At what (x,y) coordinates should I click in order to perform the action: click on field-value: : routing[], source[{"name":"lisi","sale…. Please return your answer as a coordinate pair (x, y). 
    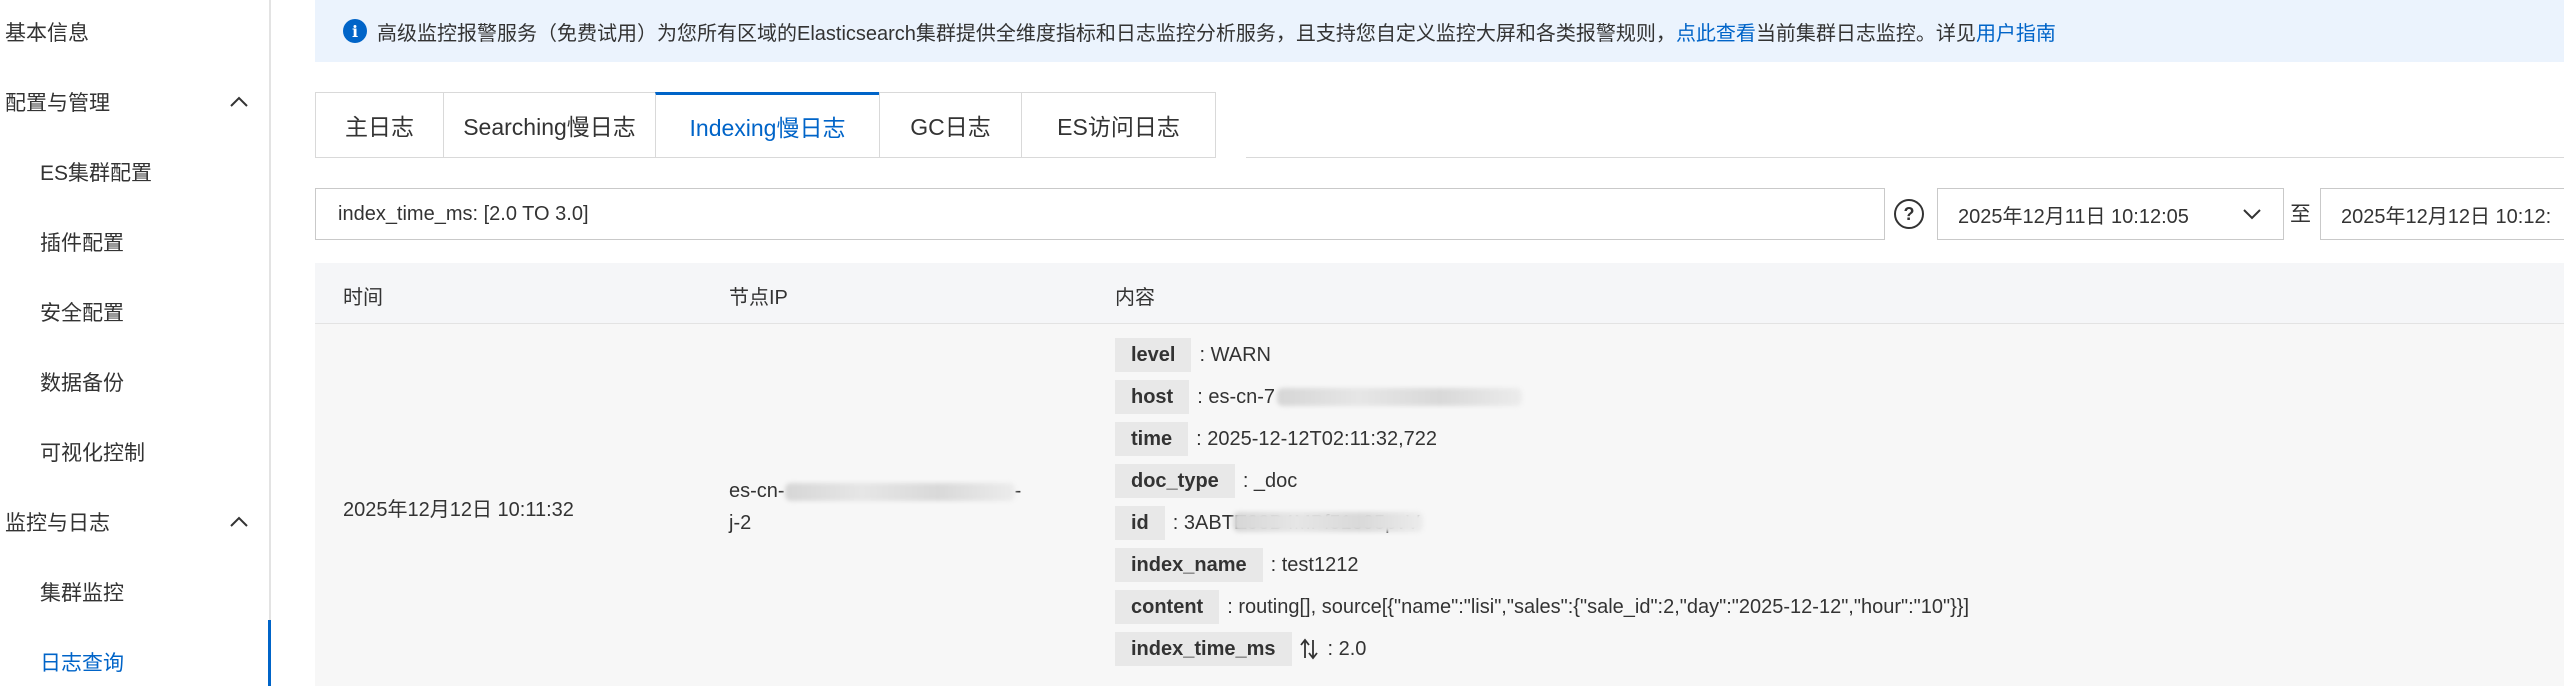
    Looking at the image, I should click on (1598, 606).